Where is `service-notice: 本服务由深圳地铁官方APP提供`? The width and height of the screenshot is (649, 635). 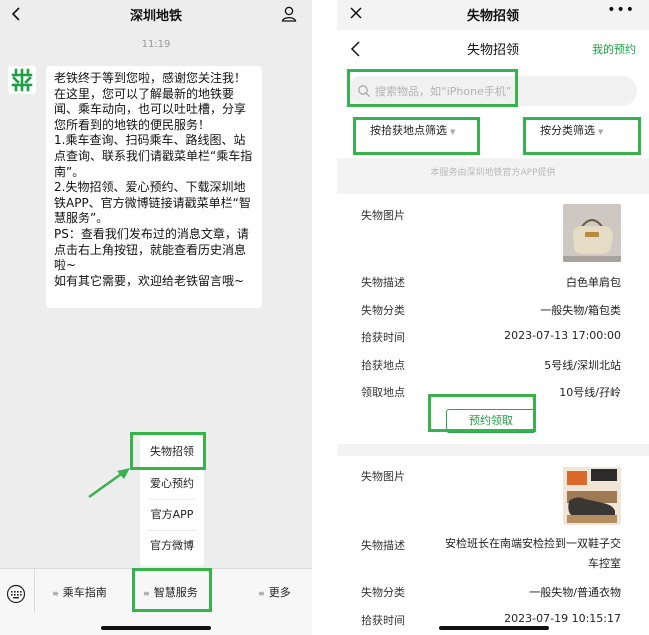 service-notice: 本服务由深圳地铁官方APP提供 is located at coordinates (493, 173).